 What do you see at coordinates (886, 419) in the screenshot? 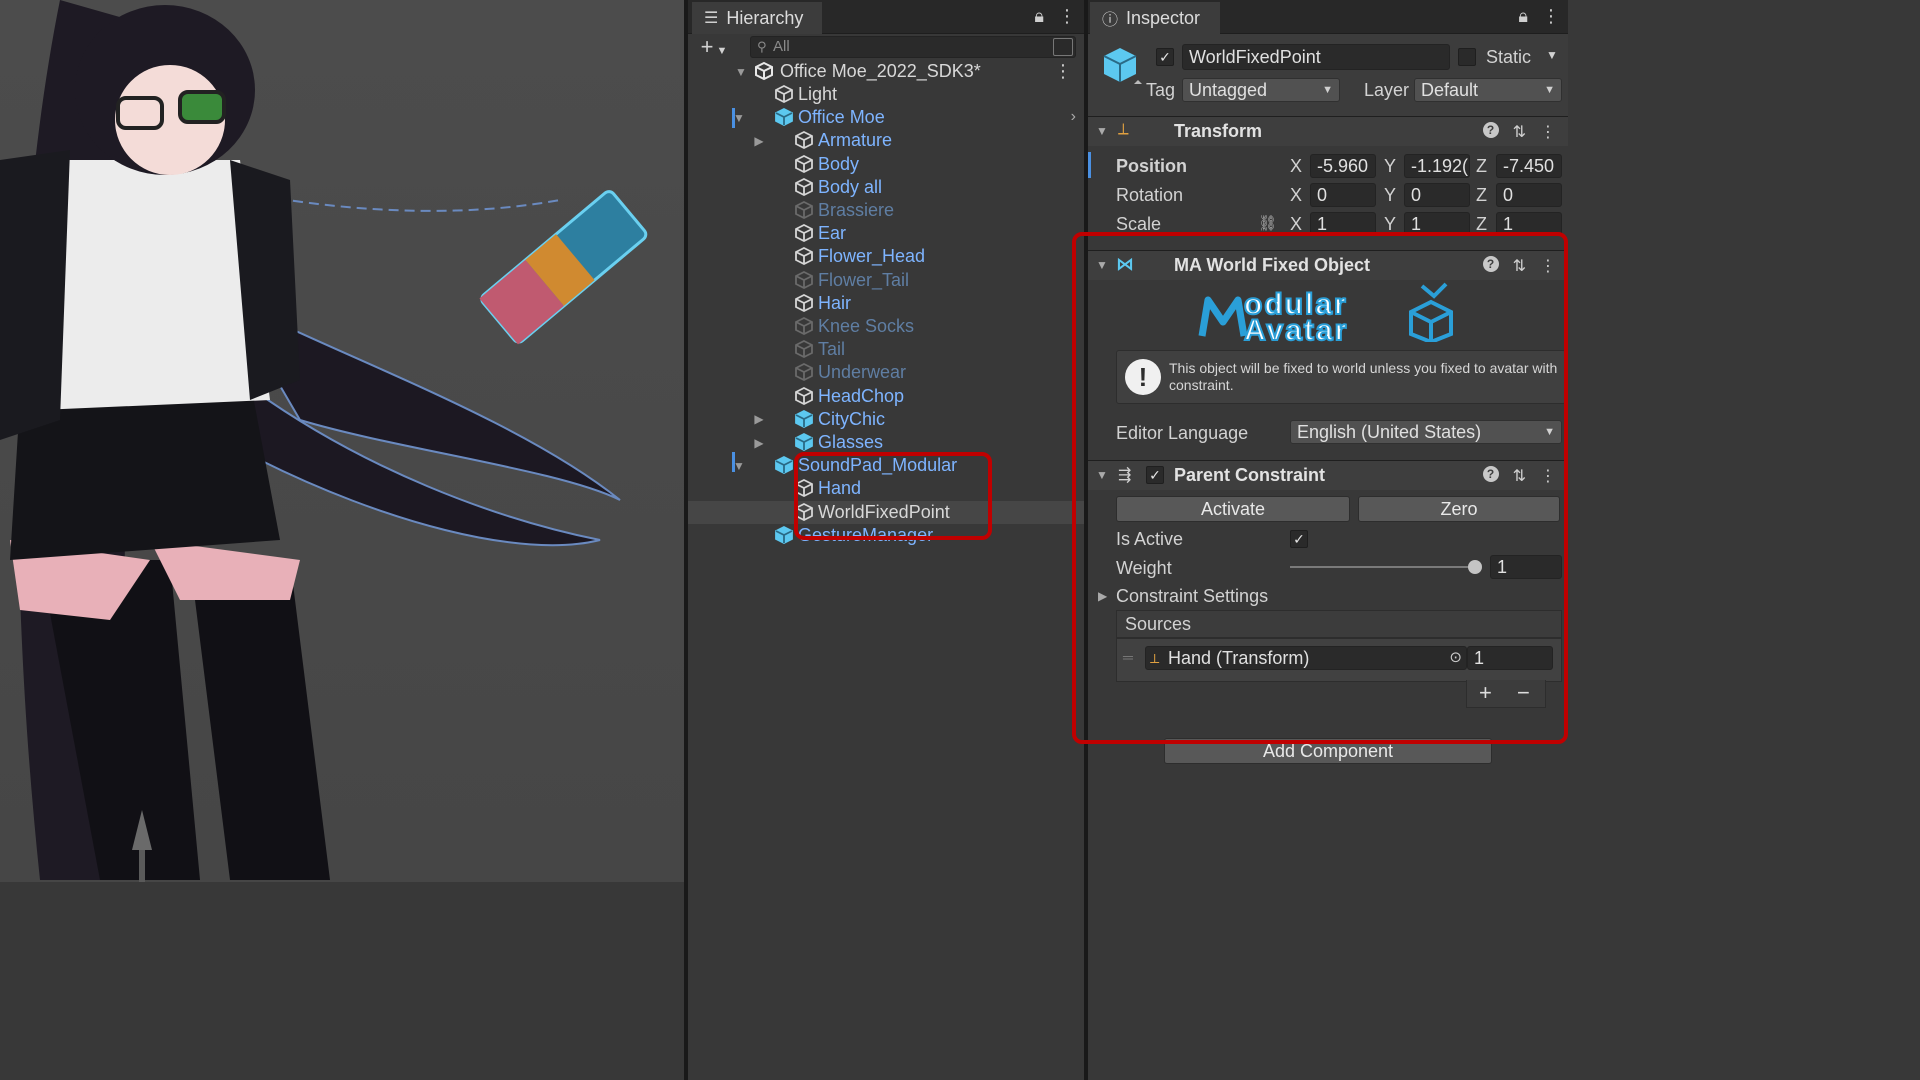
I see `hierarchy-item: ▶ CityChic` at bounding box center [886, 419].